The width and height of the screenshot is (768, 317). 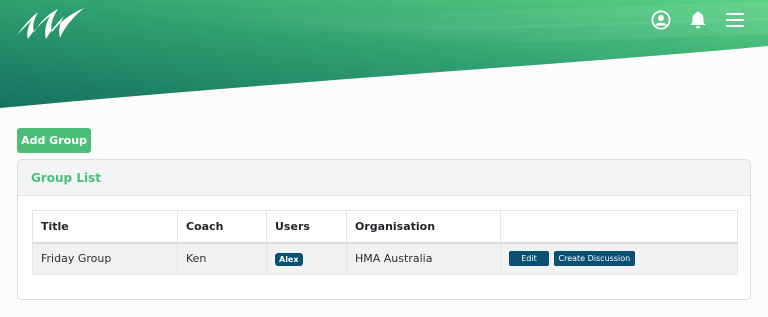 I want to click on group-list-header: Group List, so click(x=384, y=178).